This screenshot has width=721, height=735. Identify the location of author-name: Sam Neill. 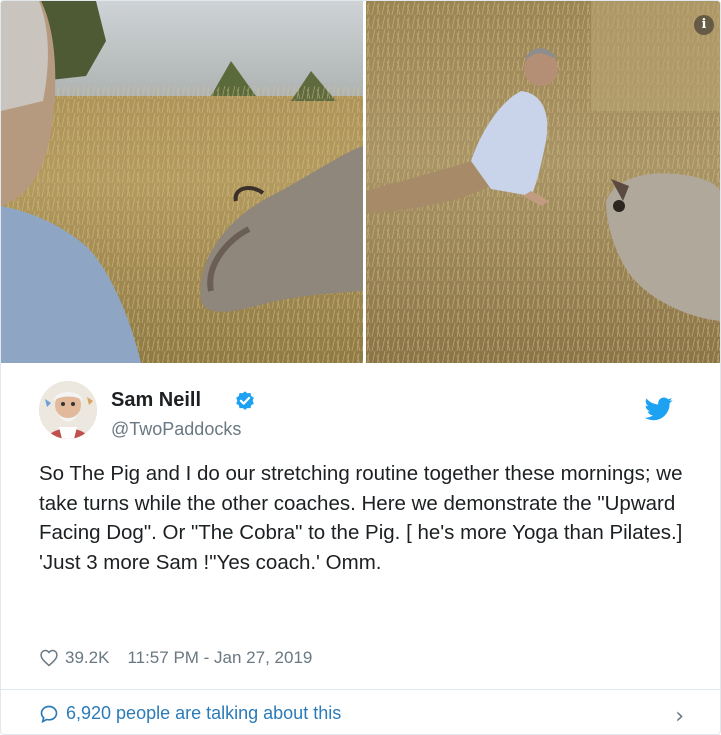
(156, 400).